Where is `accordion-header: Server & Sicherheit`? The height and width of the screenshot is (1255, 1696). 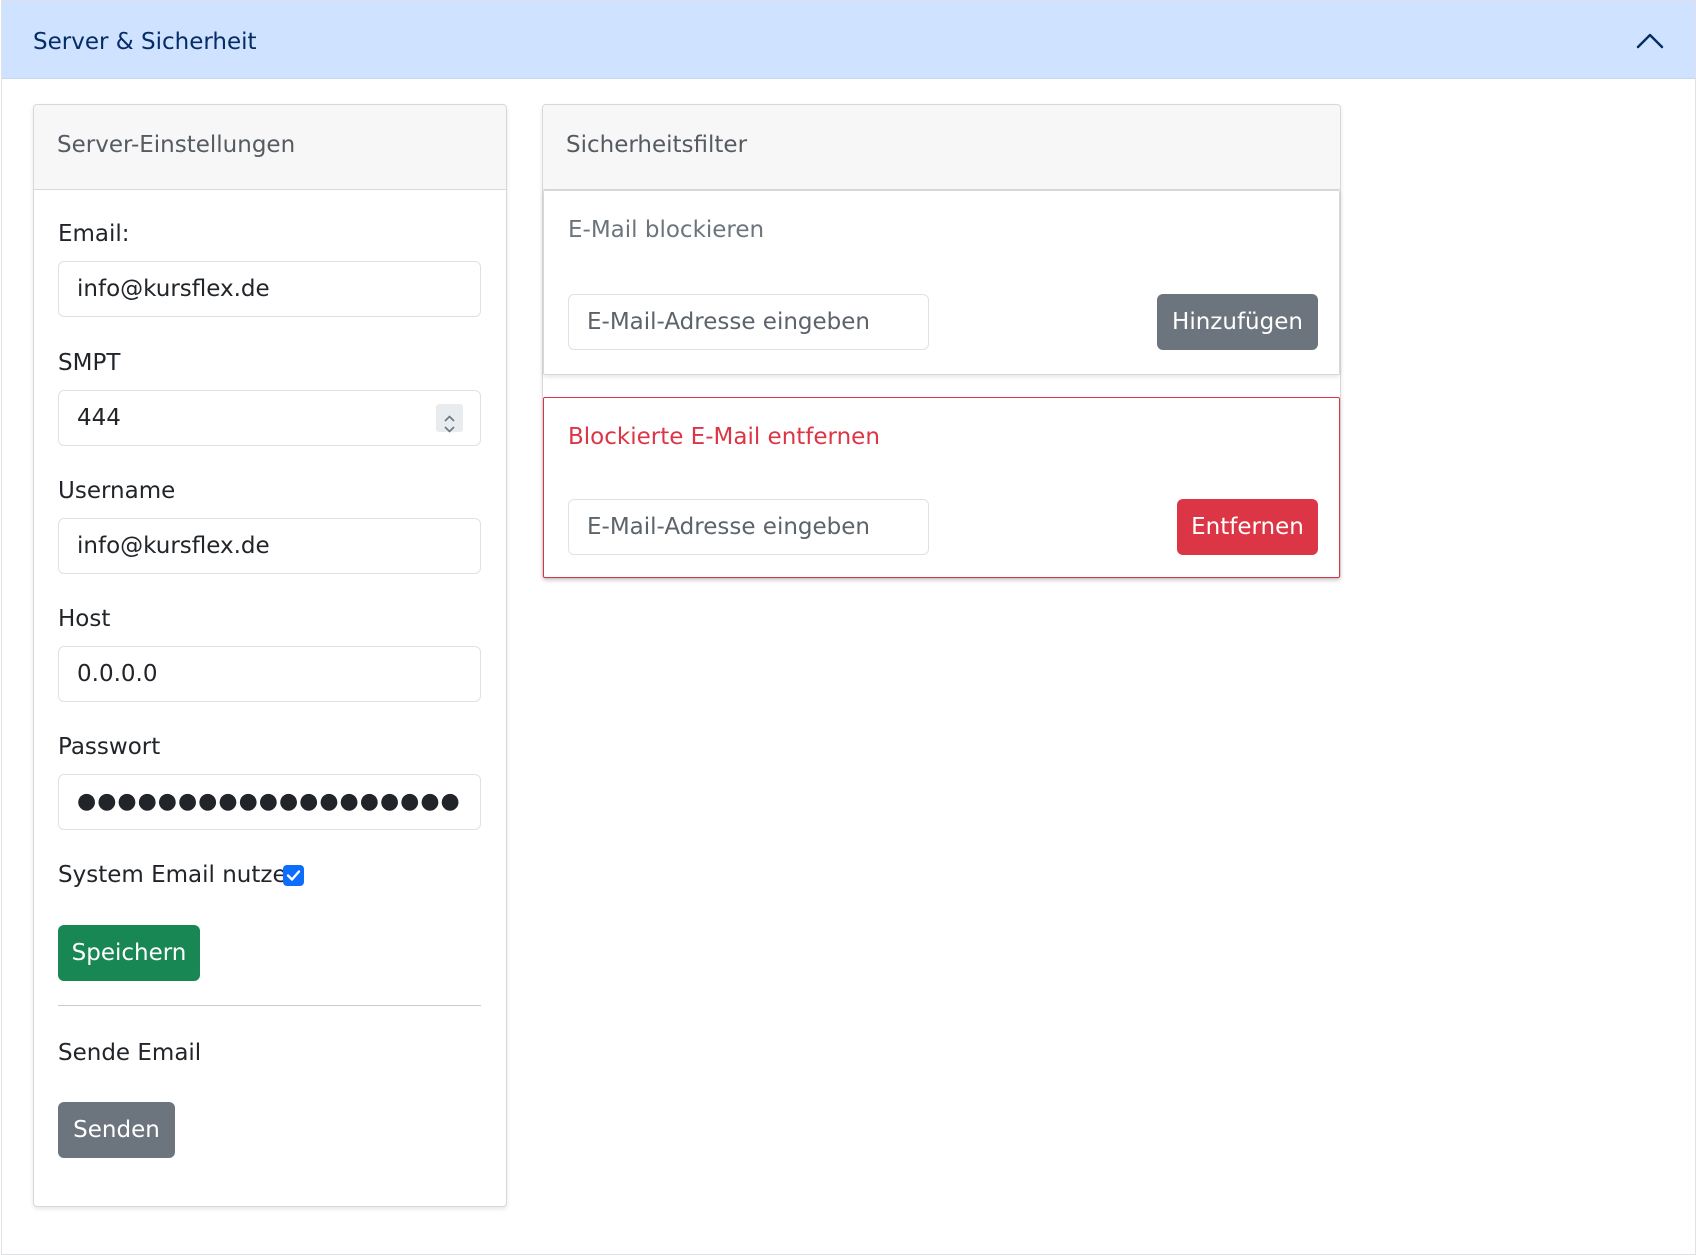 accordion-header: Server & Sicherheit is located at coordinates (848, 40).